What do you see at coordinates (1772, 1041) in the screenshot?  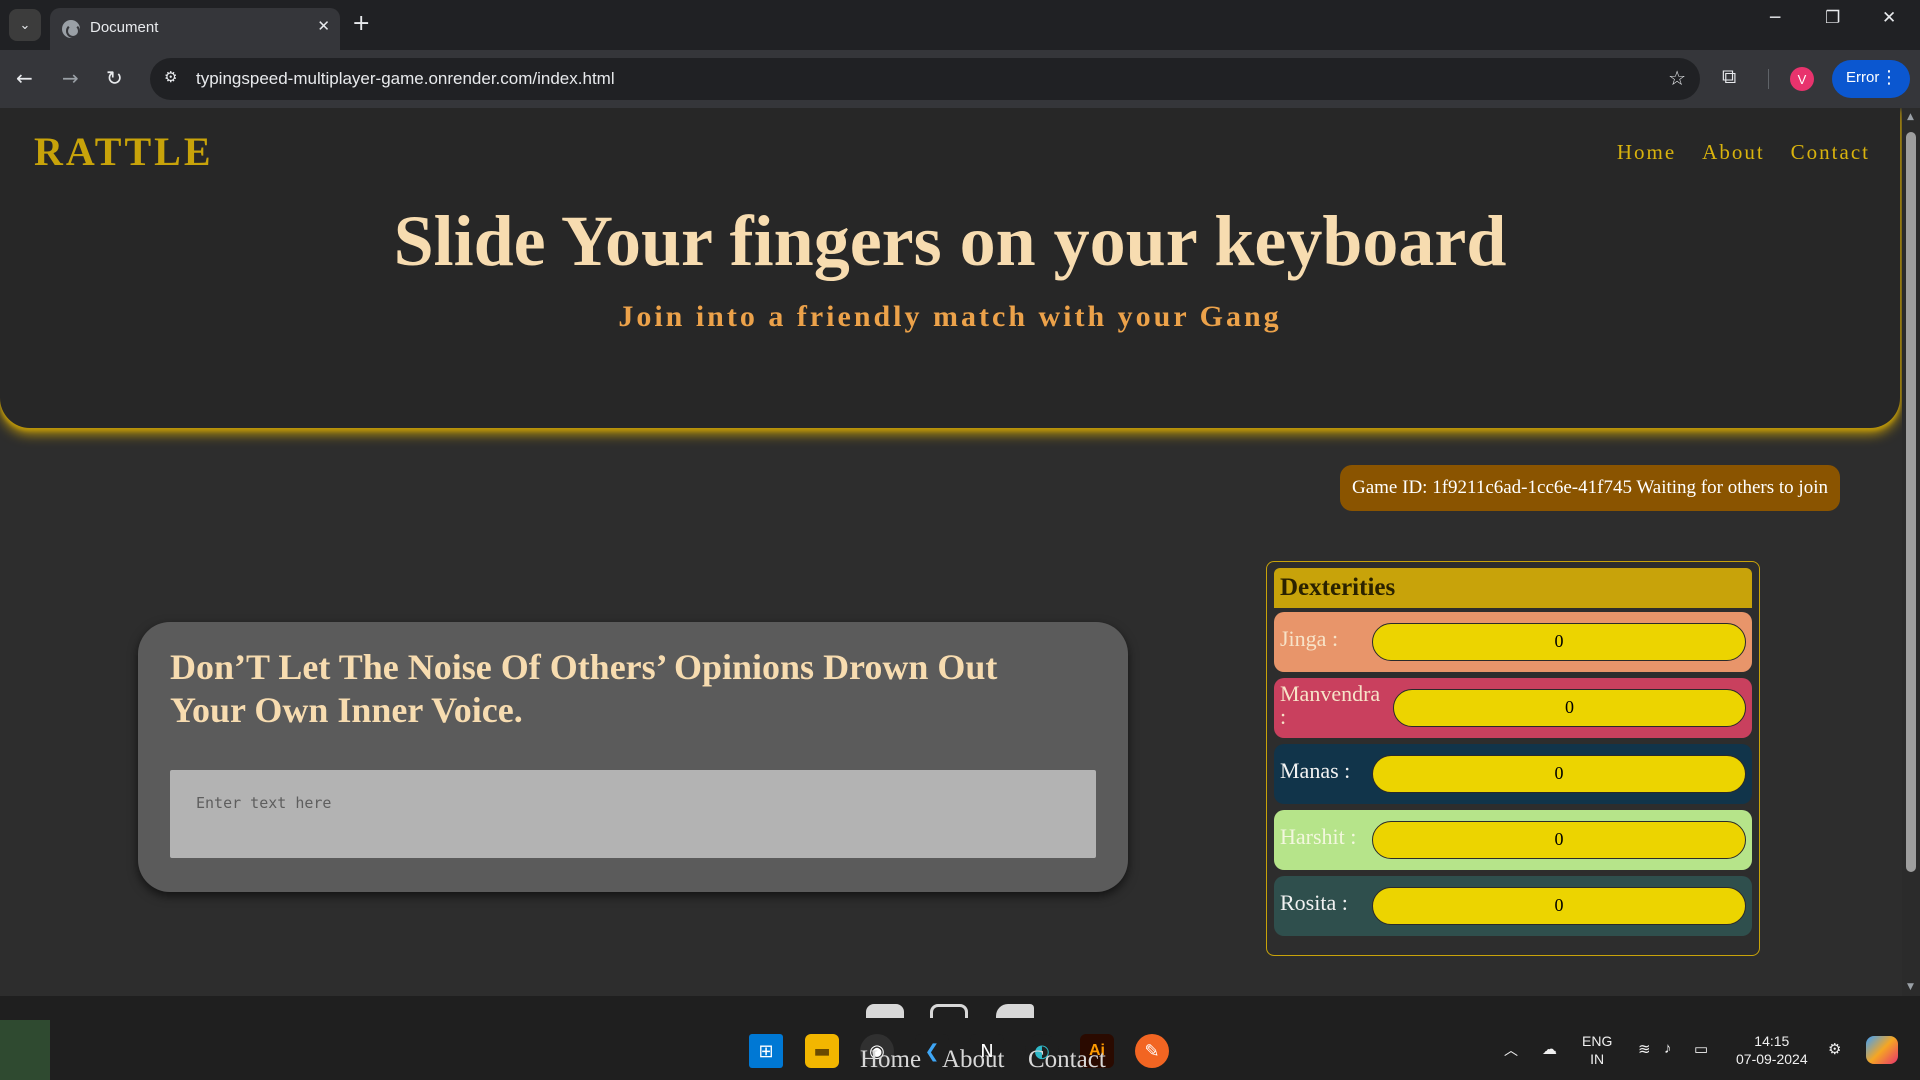 I see `clock-time: 14:15` at bounding box center [1772, 1041].